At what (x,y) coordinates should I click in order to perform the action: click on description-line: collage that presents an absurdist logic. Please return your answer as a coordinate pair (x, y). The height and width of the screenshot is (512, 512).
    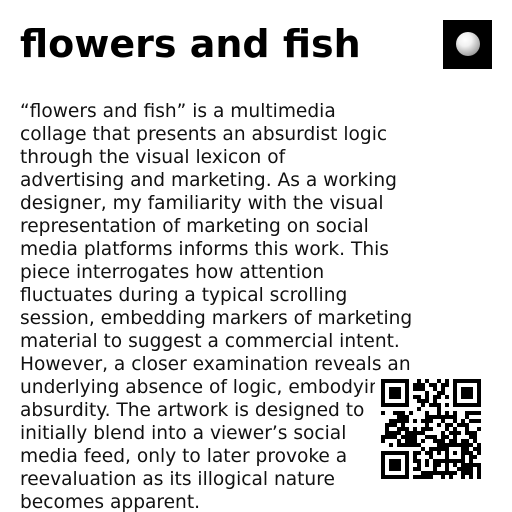
    Looking at the image, I should click on (204, 134).